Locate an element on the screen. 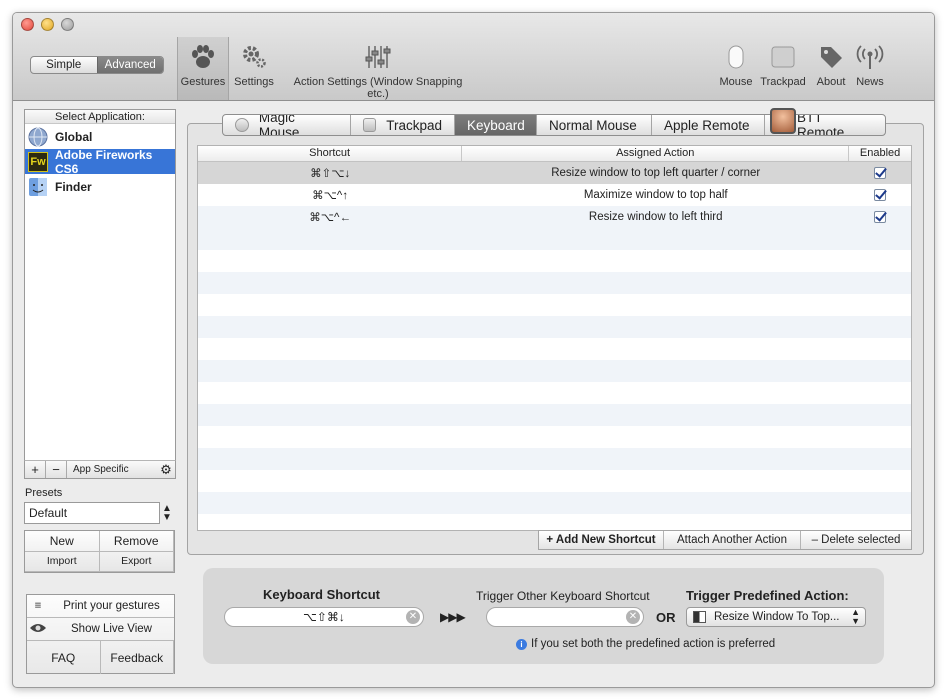 The height and width of the screenshot is (700, 947). export-button: Export is located at coordinates (136, 561).